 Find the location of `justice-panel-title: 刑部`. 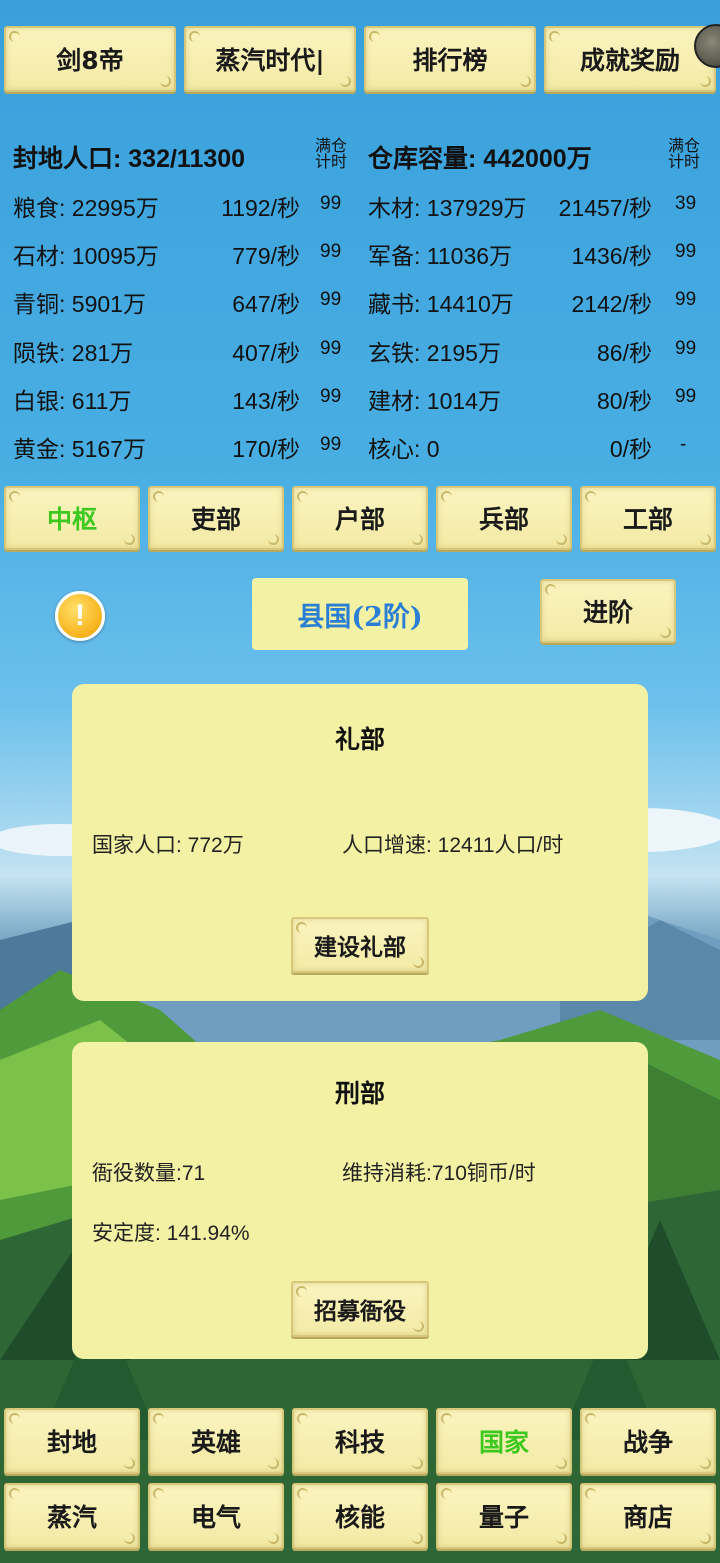

justice-panel-title: 刑部 is located at coordinates (359, 1093).